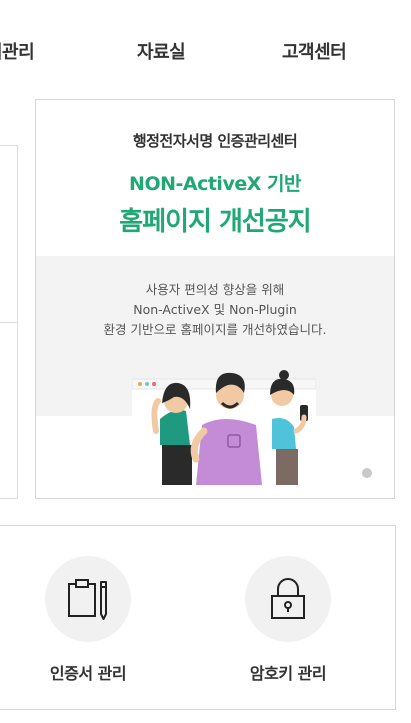 The height and width of the screenshot is (723, 411). What do you see at coordinates (215, 184) in the screenshot?
I see `notice-title-line1: NON-ActiveX 기반` at bounding box center [215, 184].